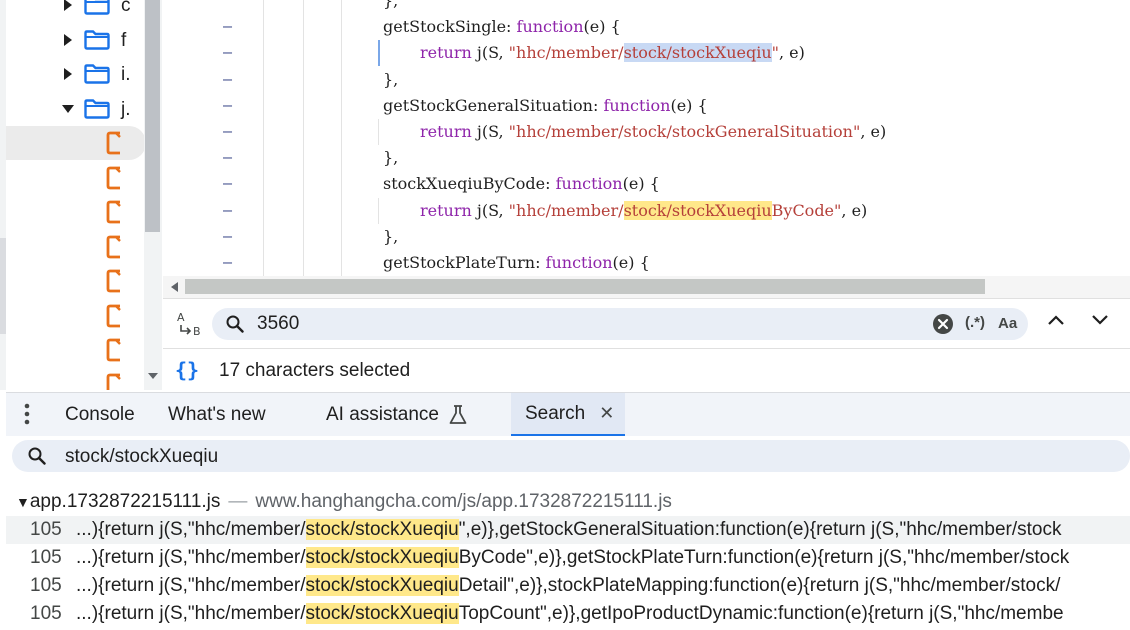 The width and height of the screenshot is (1130, 630). I want to click on tab-ai-assistance: AI assistance, so click(396, 414).